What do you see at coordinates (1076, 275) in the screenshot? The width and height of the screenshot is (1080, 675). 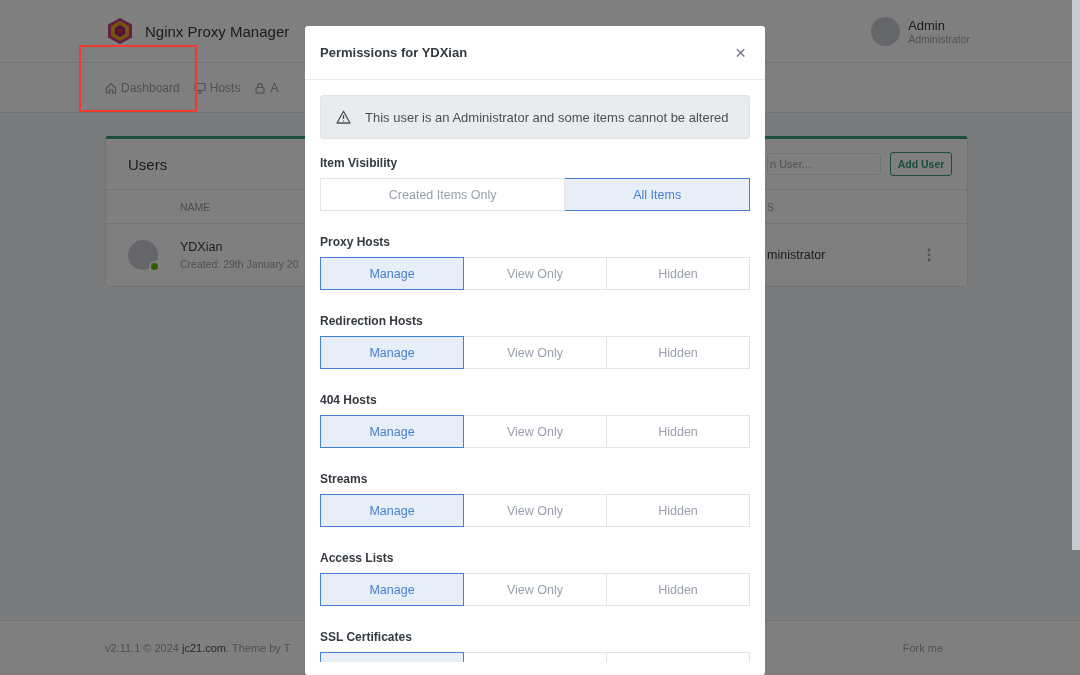 I see `scrollbar` at bounding box center [1076, 275].